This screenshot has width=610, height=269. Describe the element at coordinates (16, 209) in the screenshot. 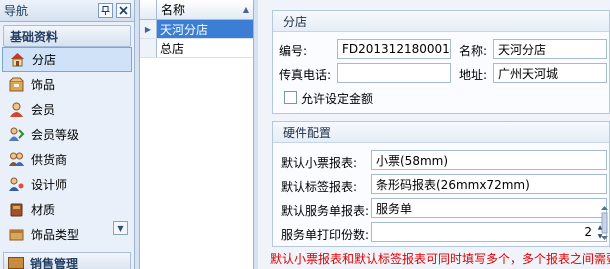

I see `material-icon` at that location.